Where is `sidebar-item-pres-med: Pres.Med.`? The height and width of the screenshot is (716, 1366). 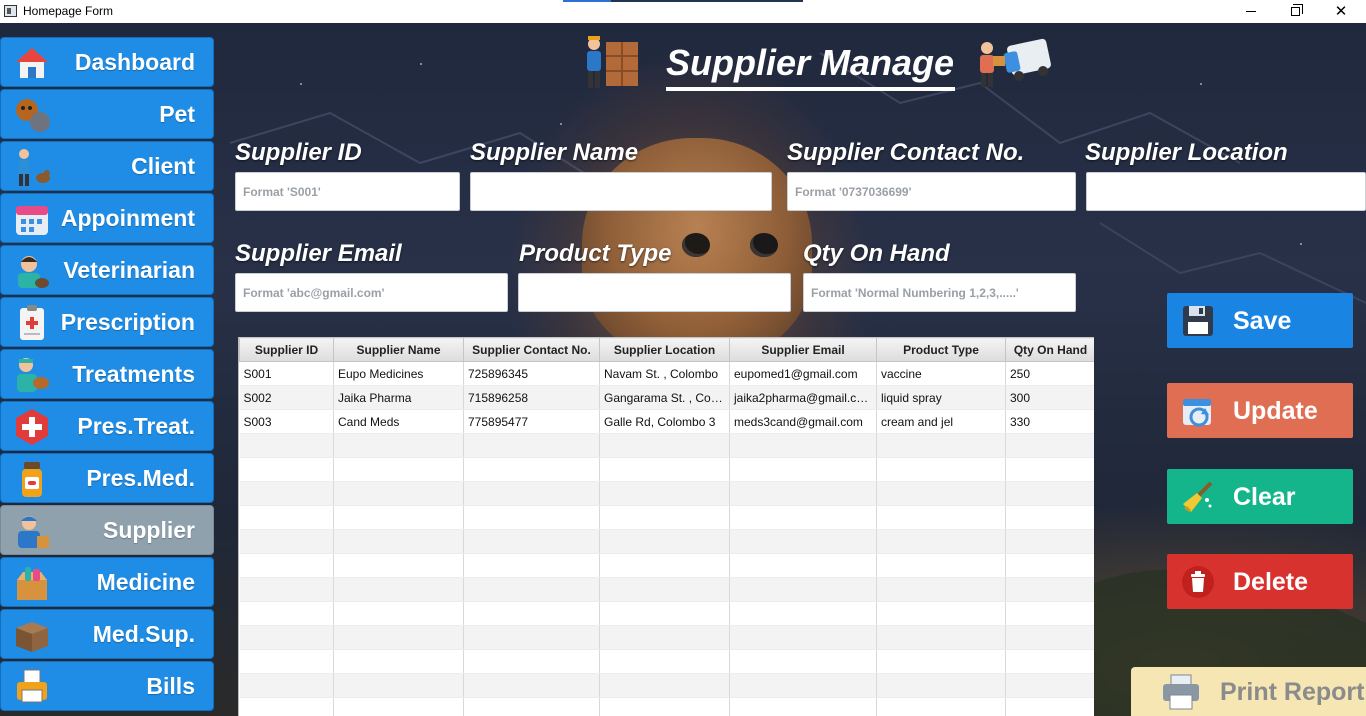
sidebar-item-pres-med: Pres.Med. is located at coordinates (107, 478).